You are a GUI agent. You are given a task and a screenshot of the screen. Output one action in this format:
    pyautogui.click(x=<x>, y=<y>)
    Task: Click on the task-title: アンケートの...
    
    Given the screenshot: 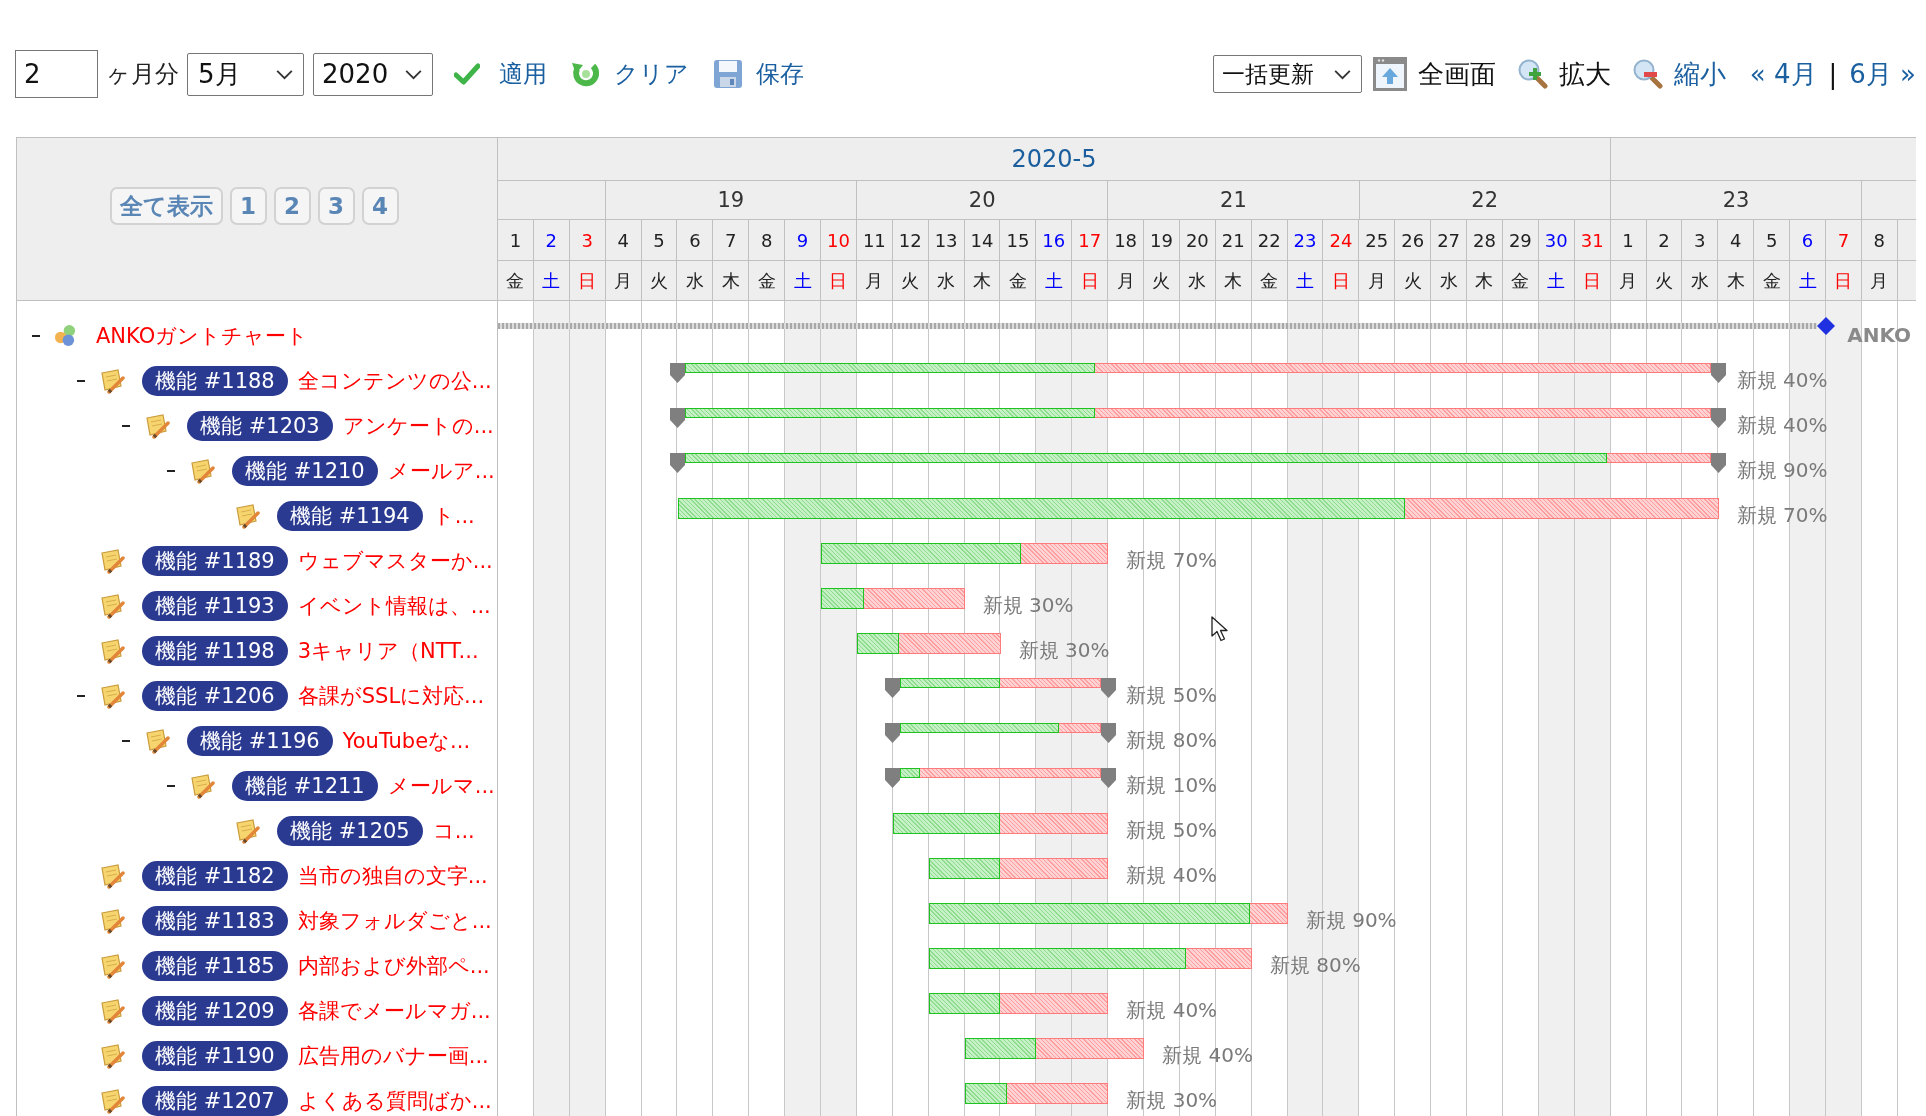 What is the action you would take?
    pyautogui.click(x=418, y=425)
    